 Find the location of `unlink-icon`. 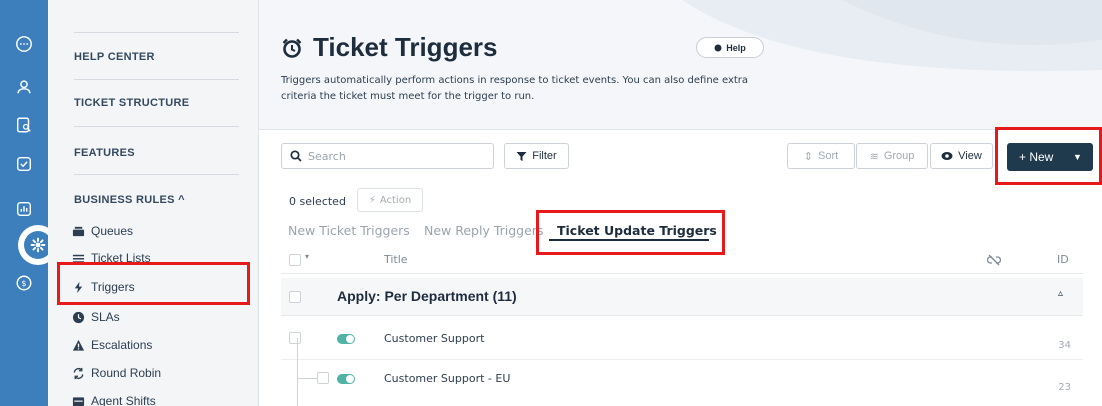

unlink-icon is located at coordinates (994, 260).